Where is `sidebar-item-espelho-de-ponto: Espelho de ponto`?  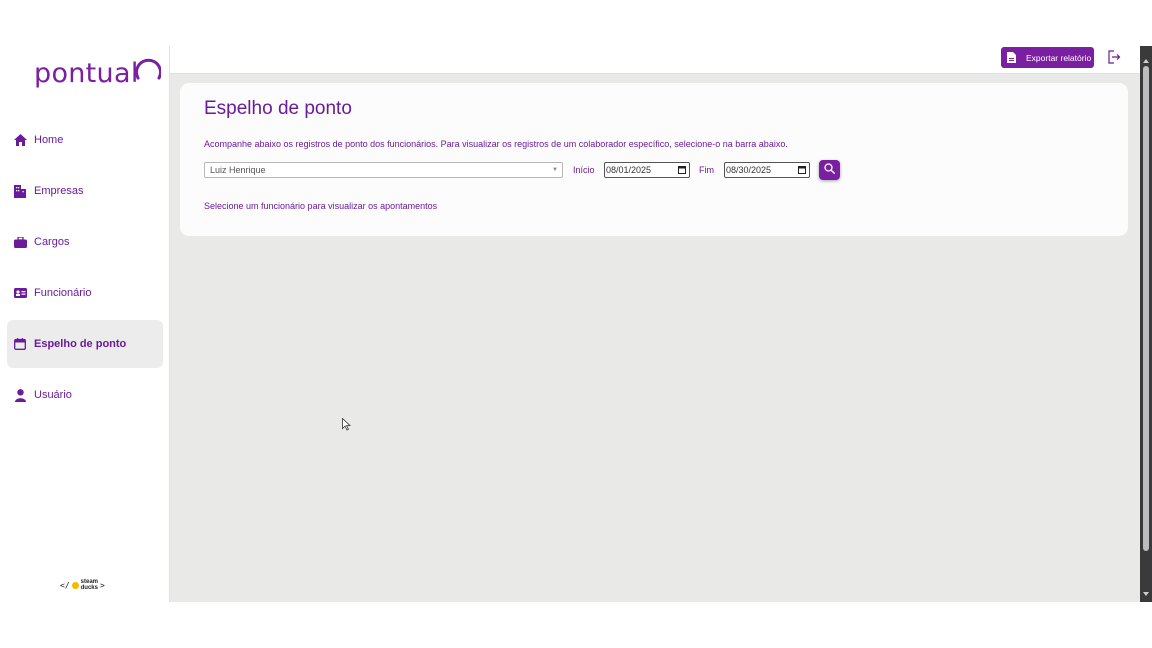
sidebar-item-espelho-de-ponto: Espelho de ponto is located at coordinates (85, 344).